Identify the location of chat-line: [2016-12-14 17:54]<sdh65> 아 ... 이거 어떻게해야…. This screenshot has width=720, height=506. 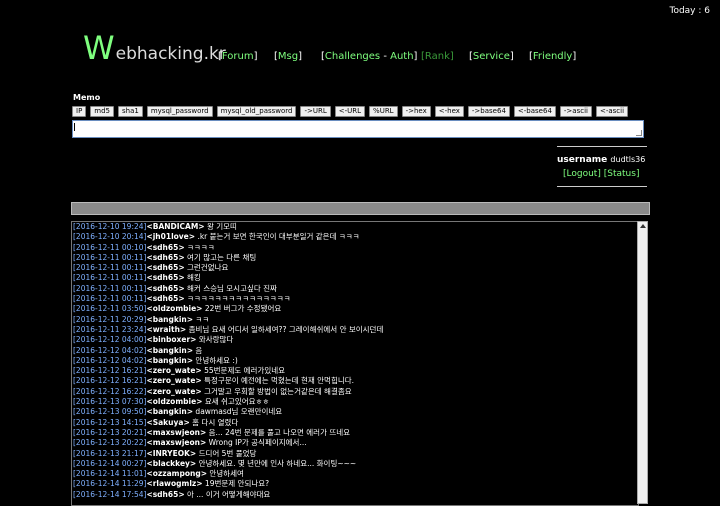
(355, 495).